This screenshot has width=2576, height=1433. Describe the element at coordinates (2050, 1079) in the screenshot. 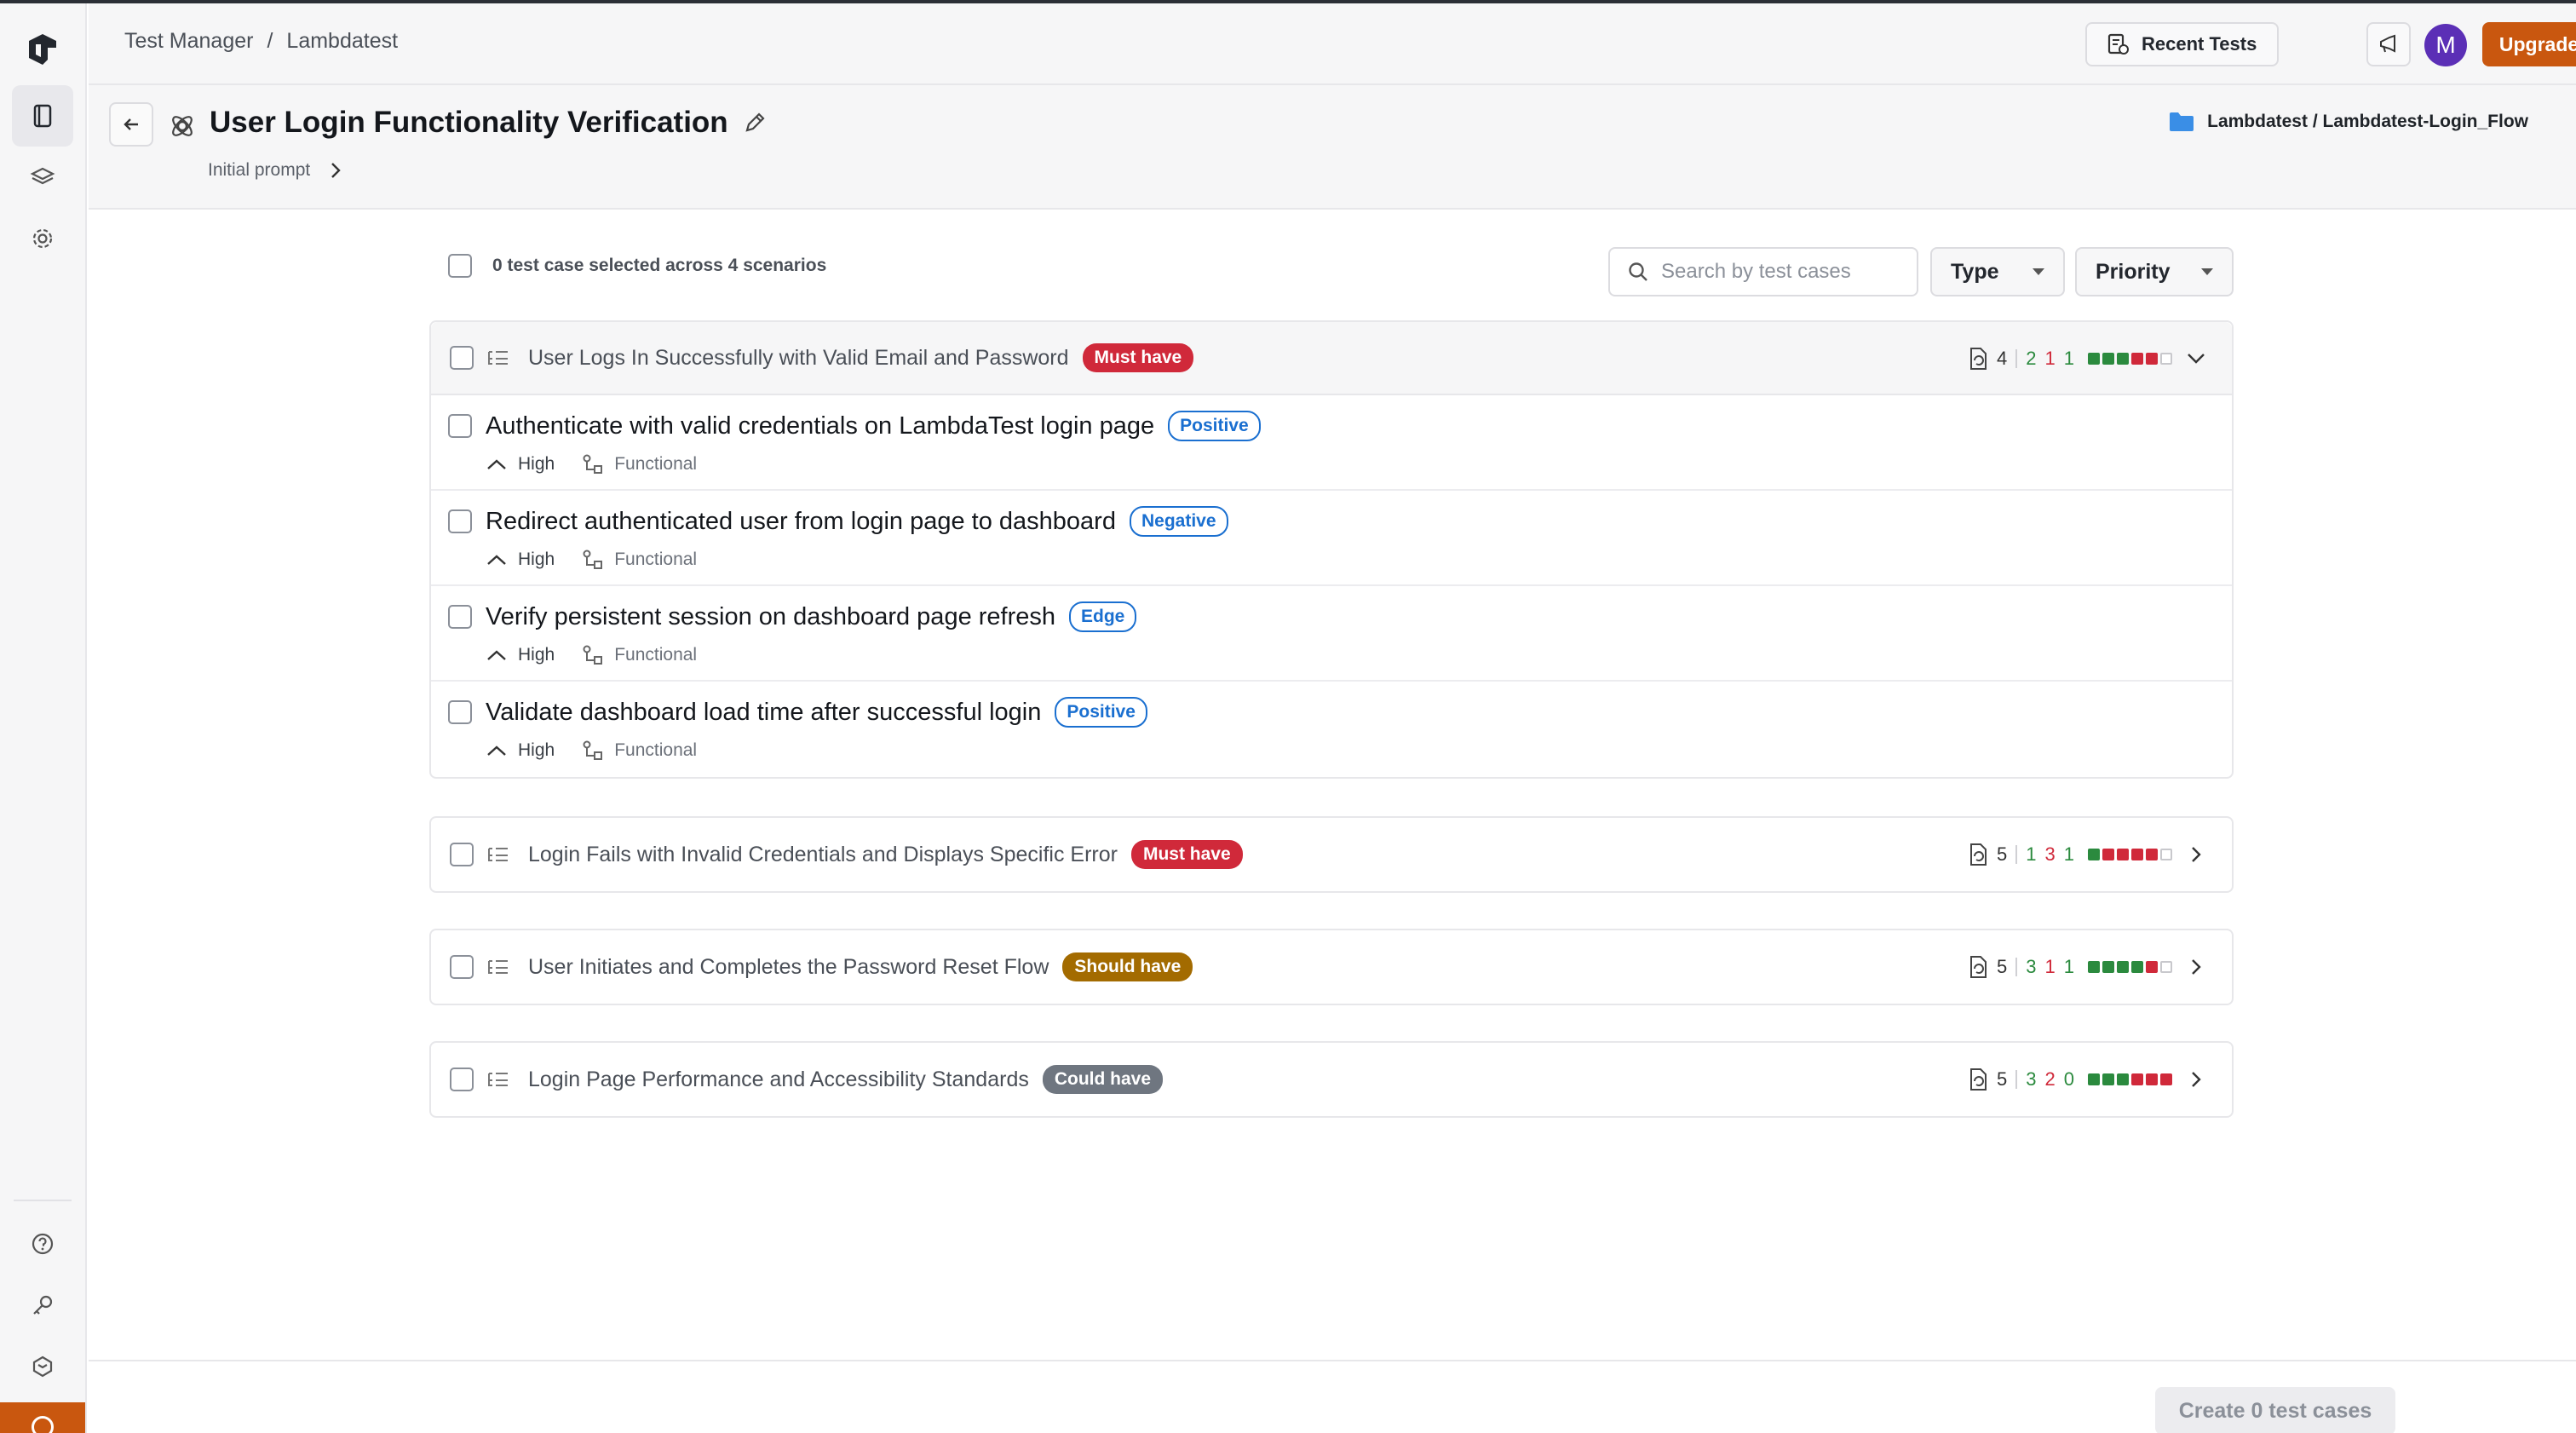

I see `negative-count: 2` at that location.